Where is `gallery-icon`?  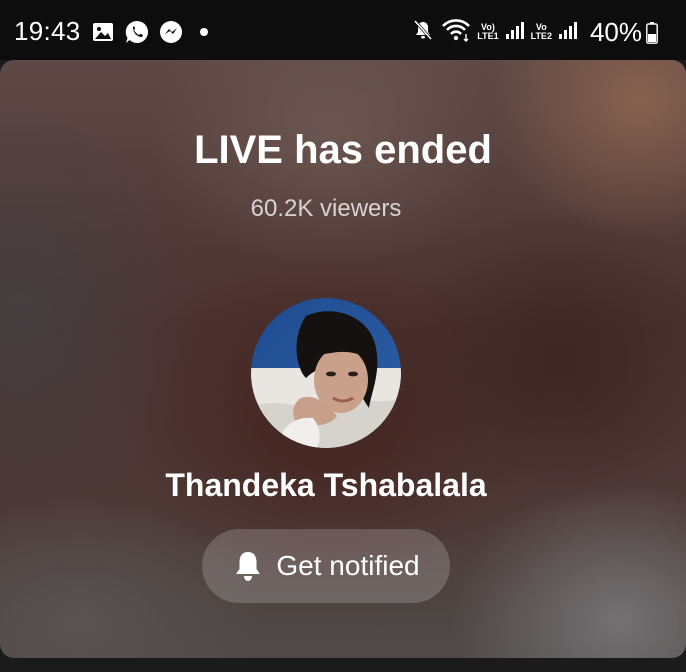
gallery-icon is located at coordinates (103, 32).